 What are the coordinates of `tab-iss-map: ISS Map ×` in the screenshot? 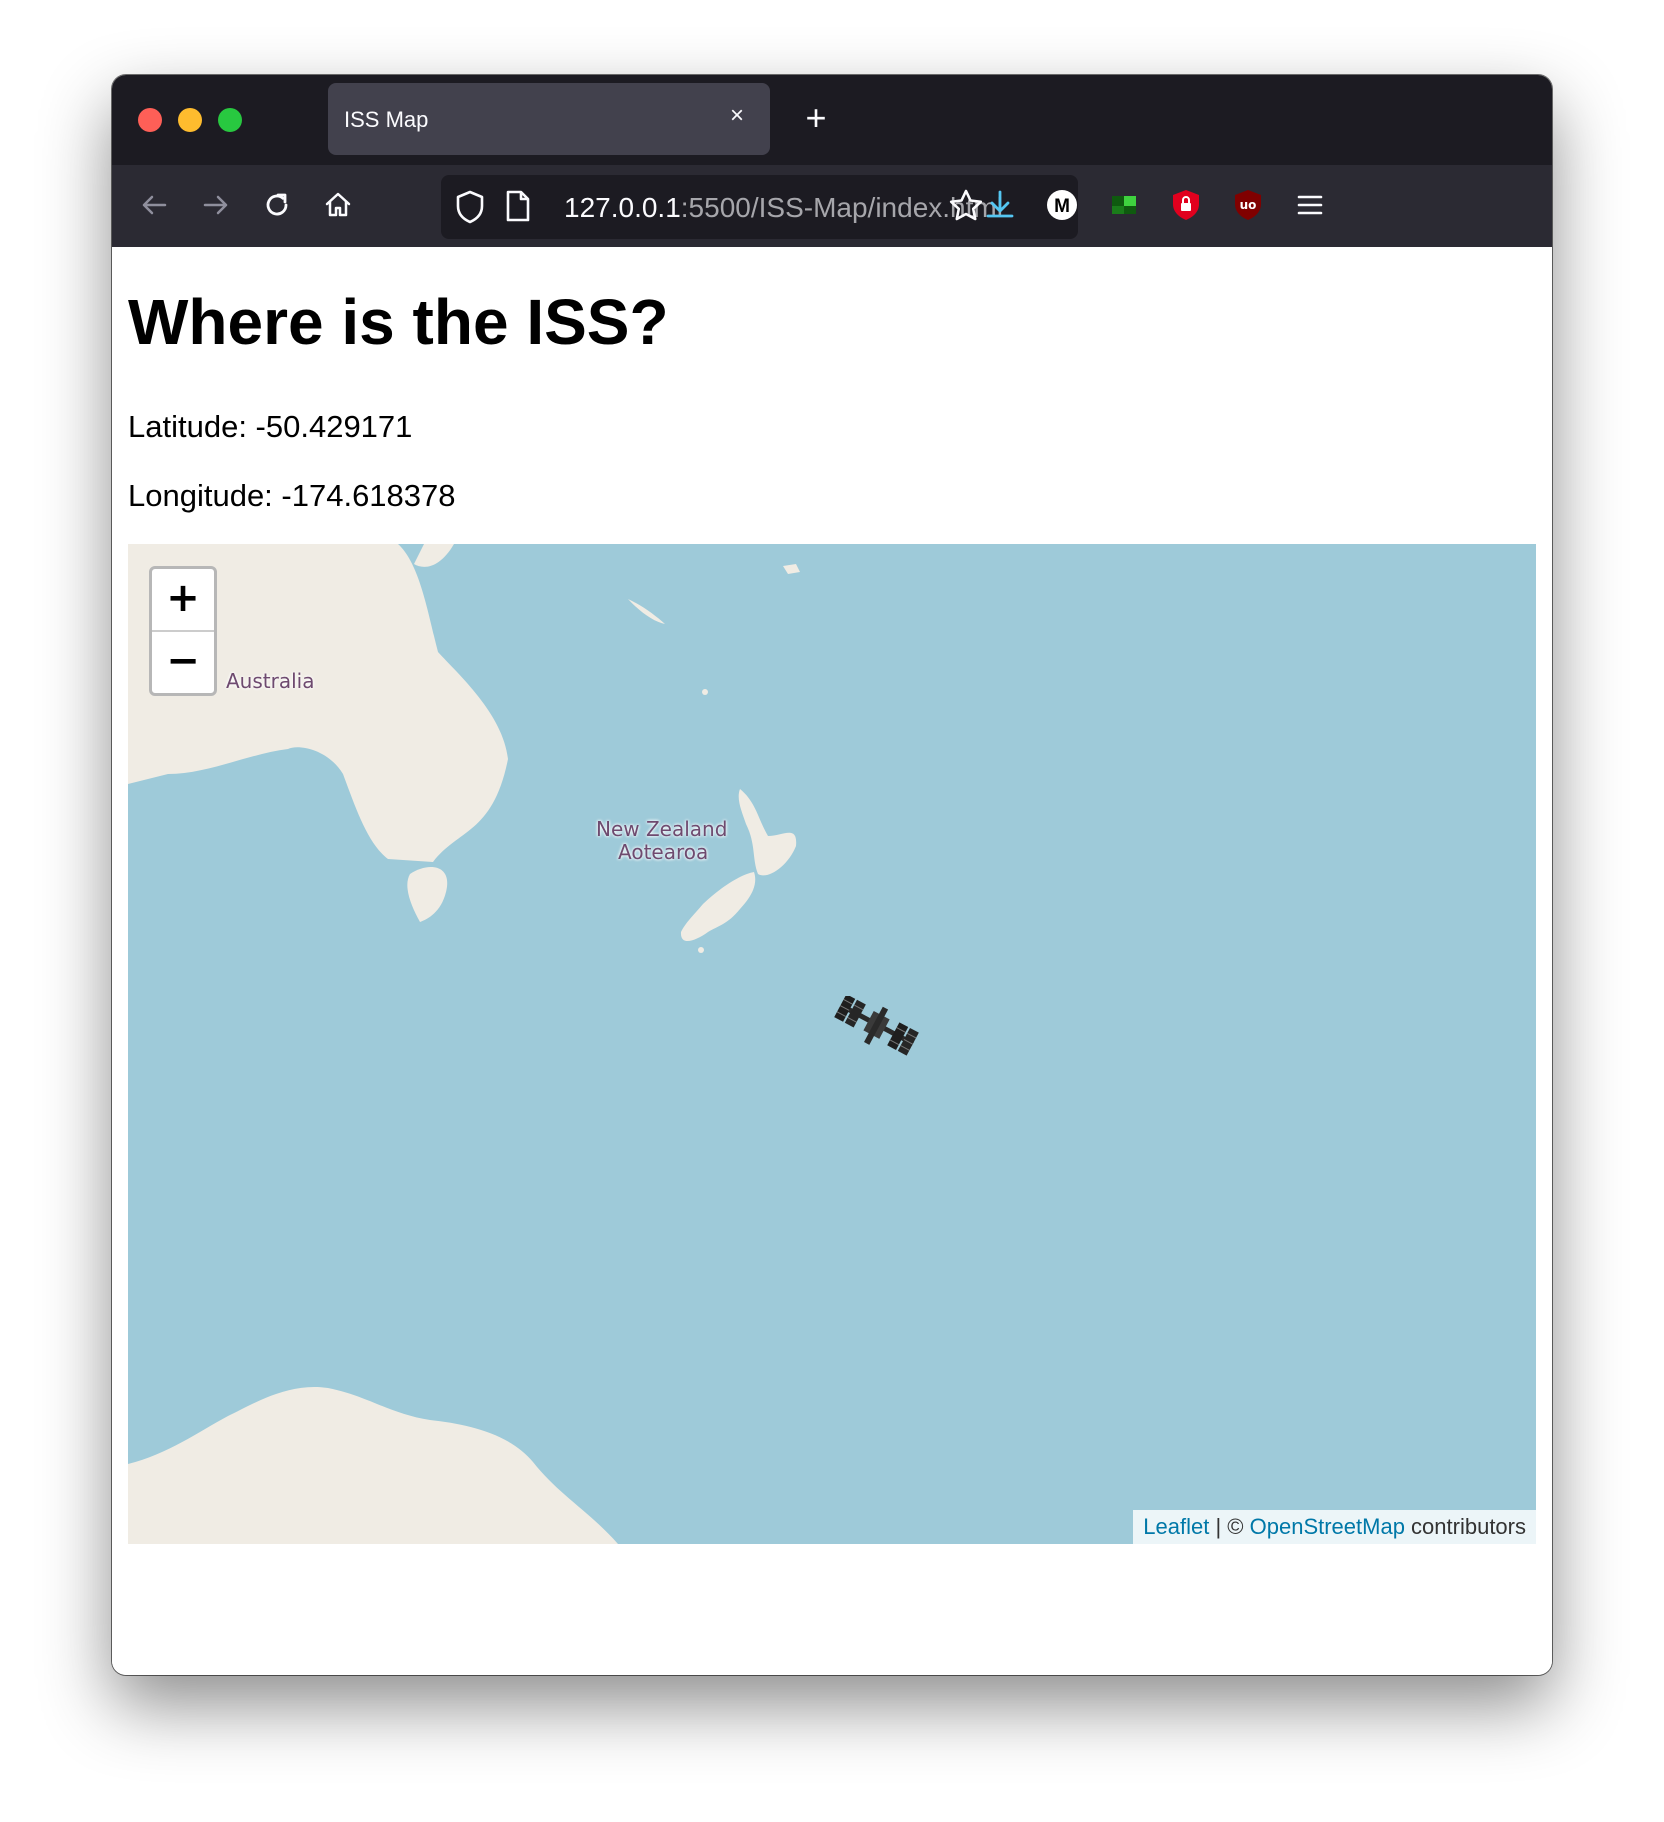 It's located at (549, 119).